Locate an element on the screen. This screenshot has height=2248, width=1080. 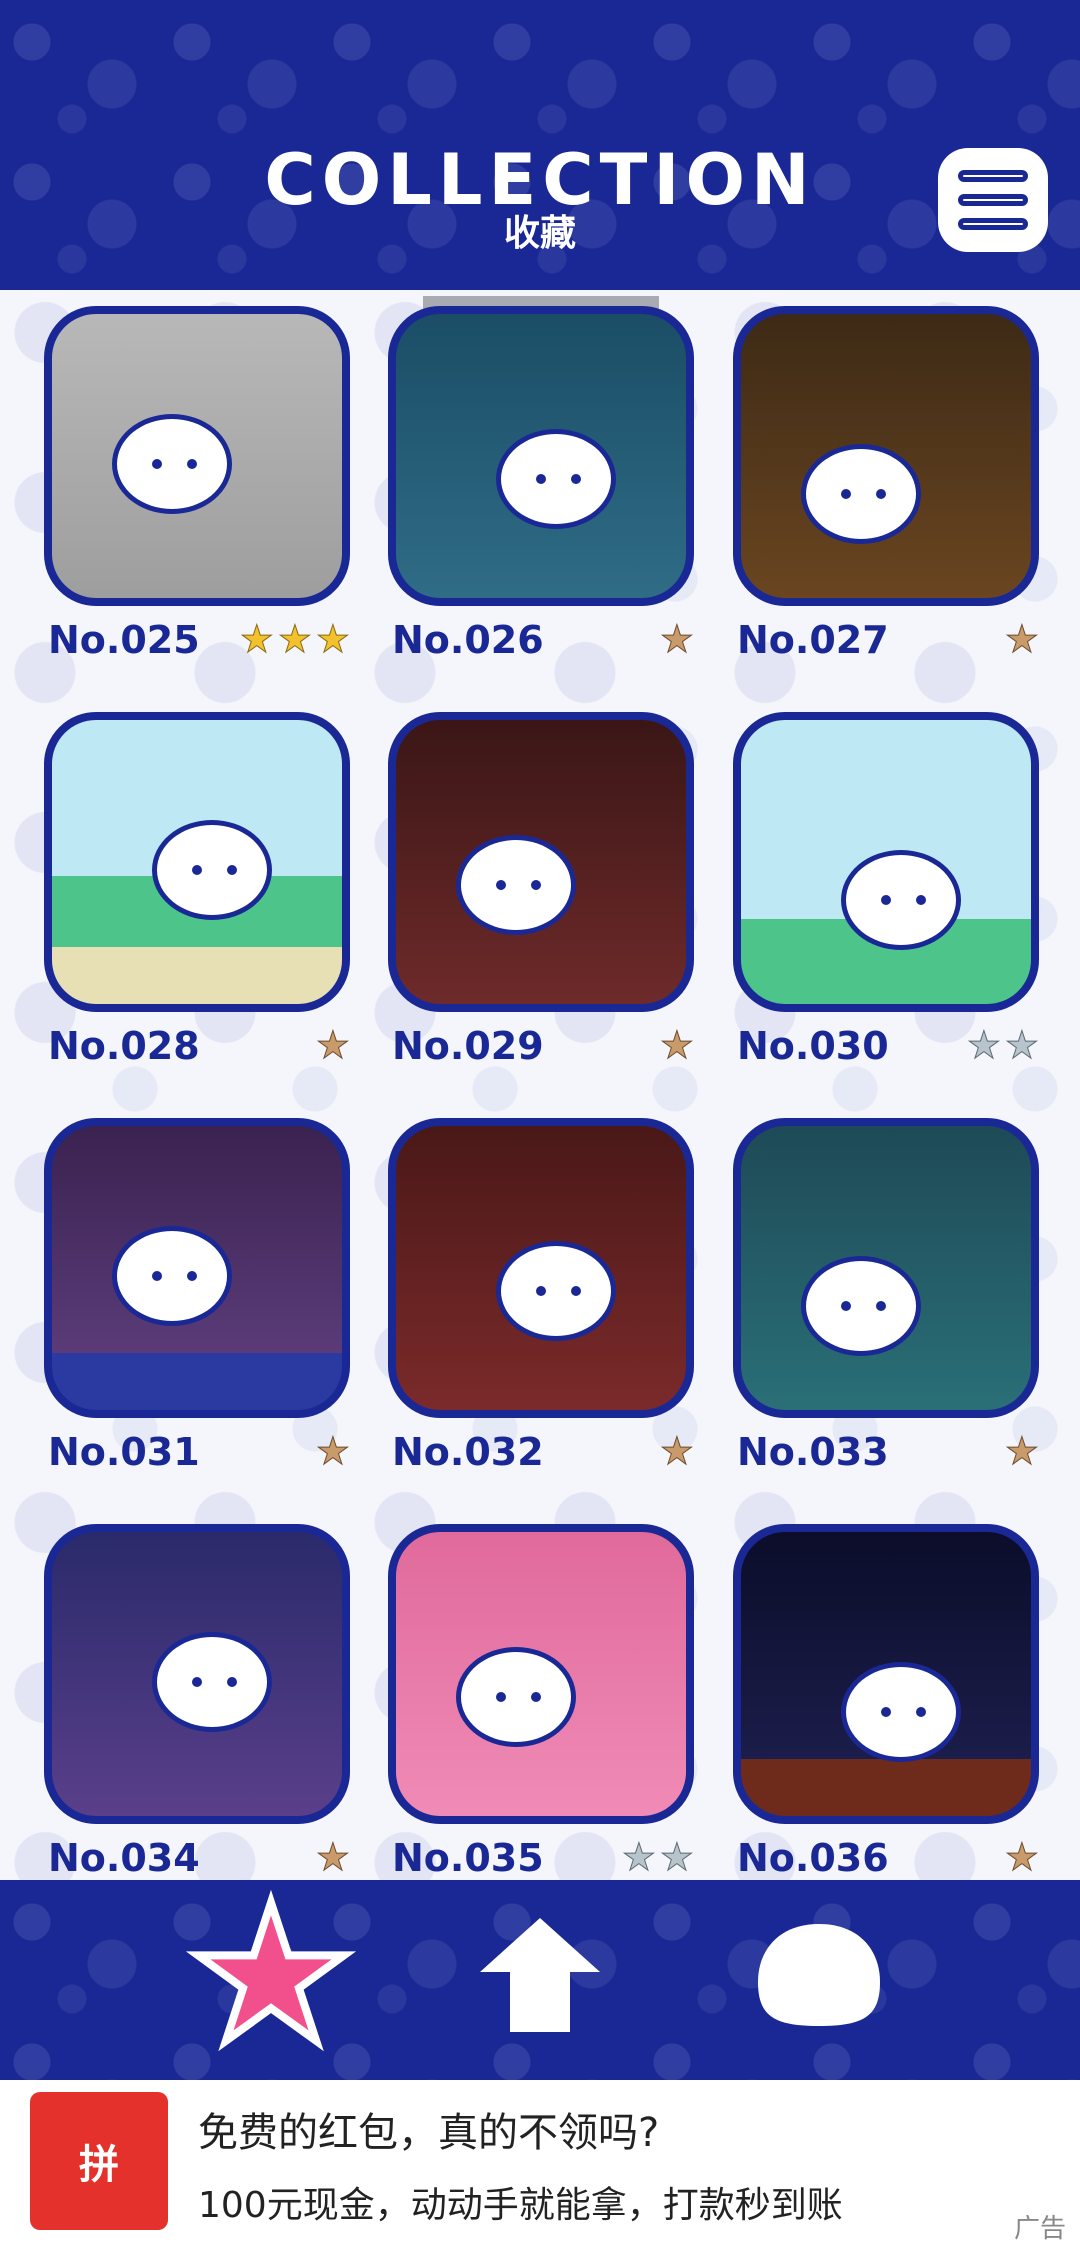
collection-card: No.025 ★ ★ ★ is located at coordinates (197, 484).